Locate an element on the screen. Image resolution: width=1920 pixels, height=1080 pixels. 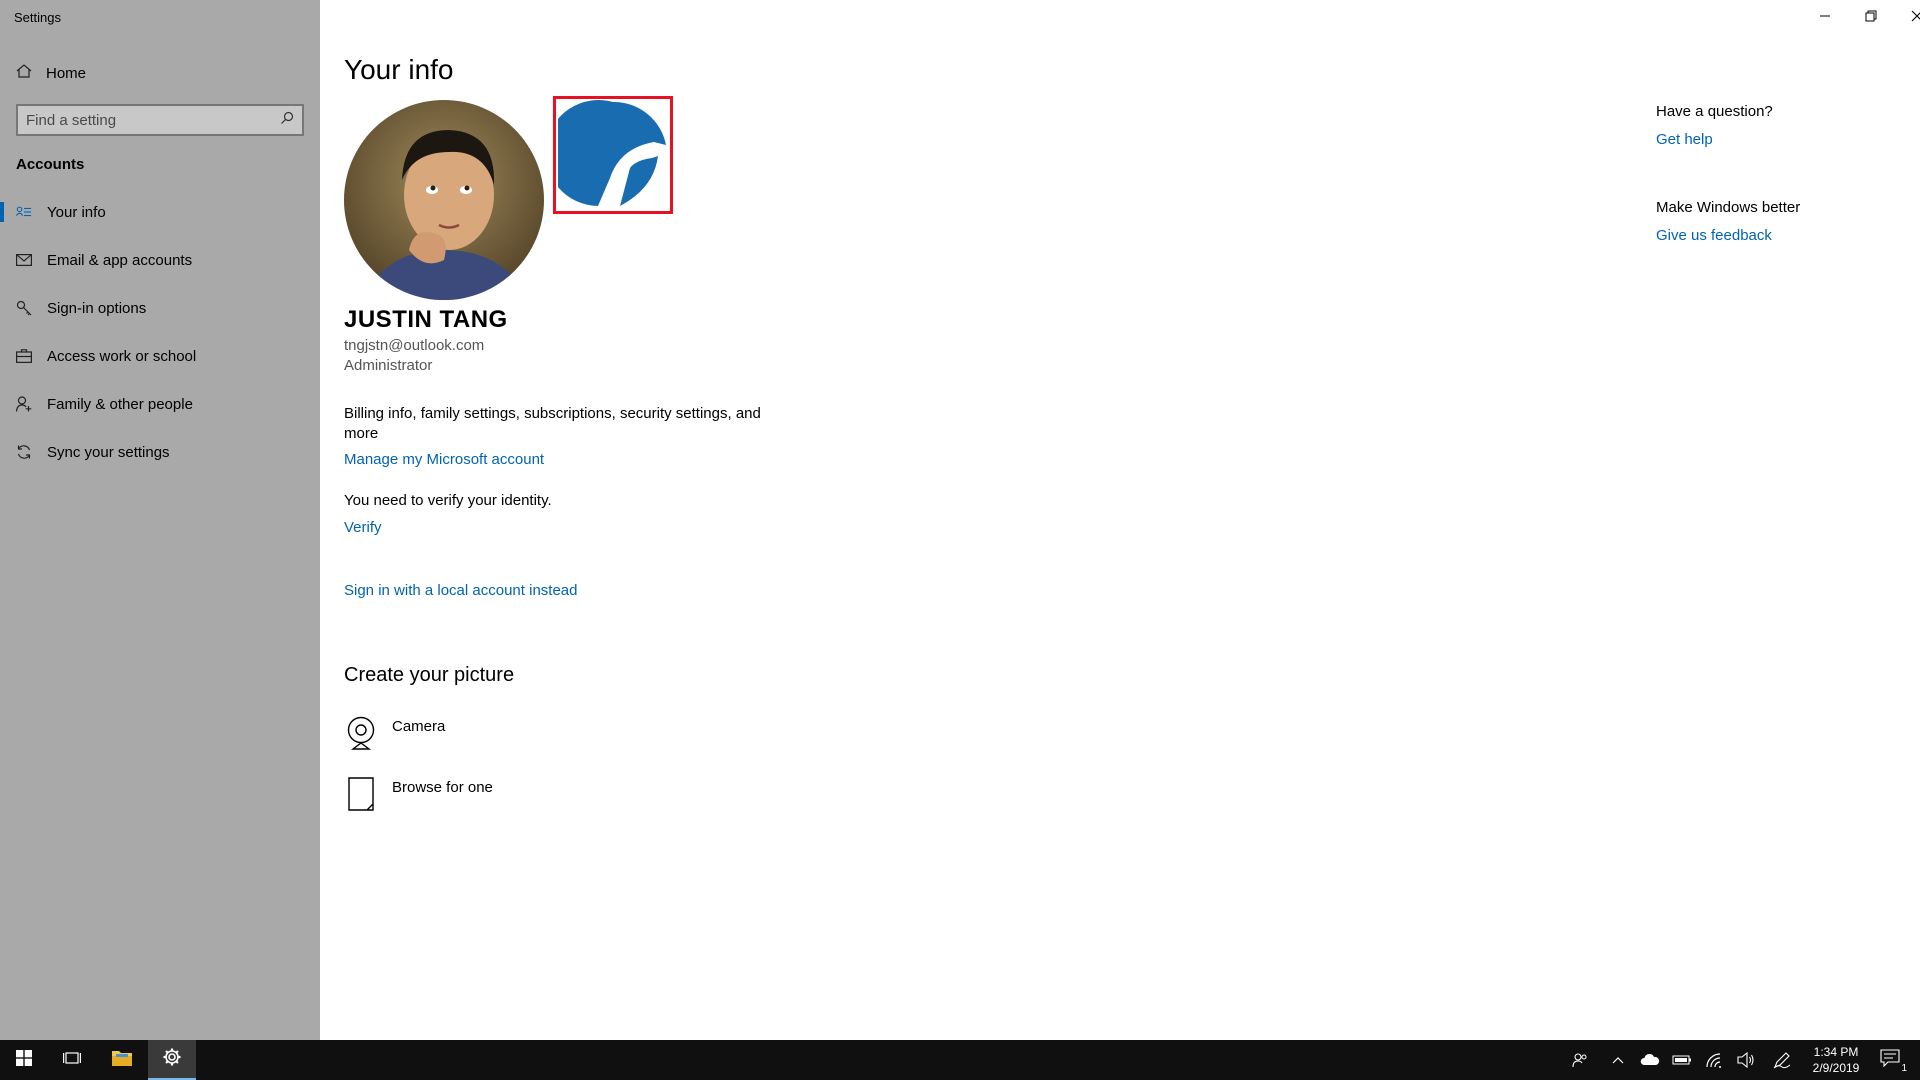
sidebar-item-label: Family & other people is located at coordinates (120, 404).